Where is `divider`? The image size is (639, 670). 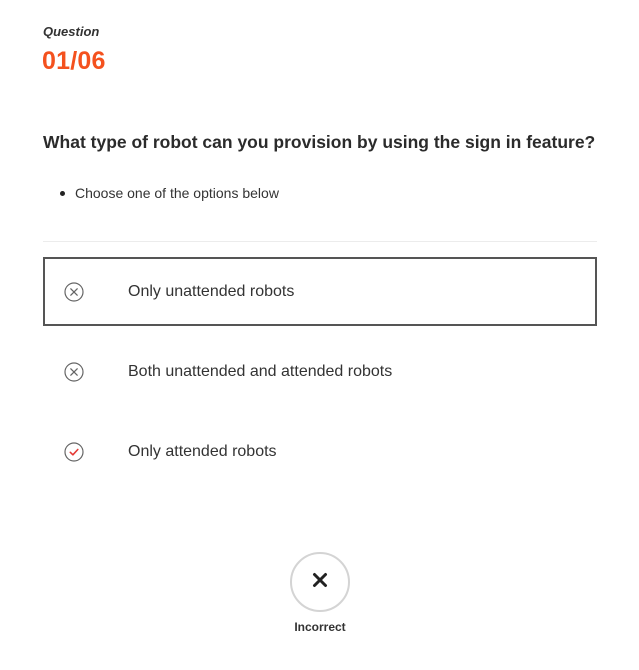
divider is located at coordinates (320, 241).